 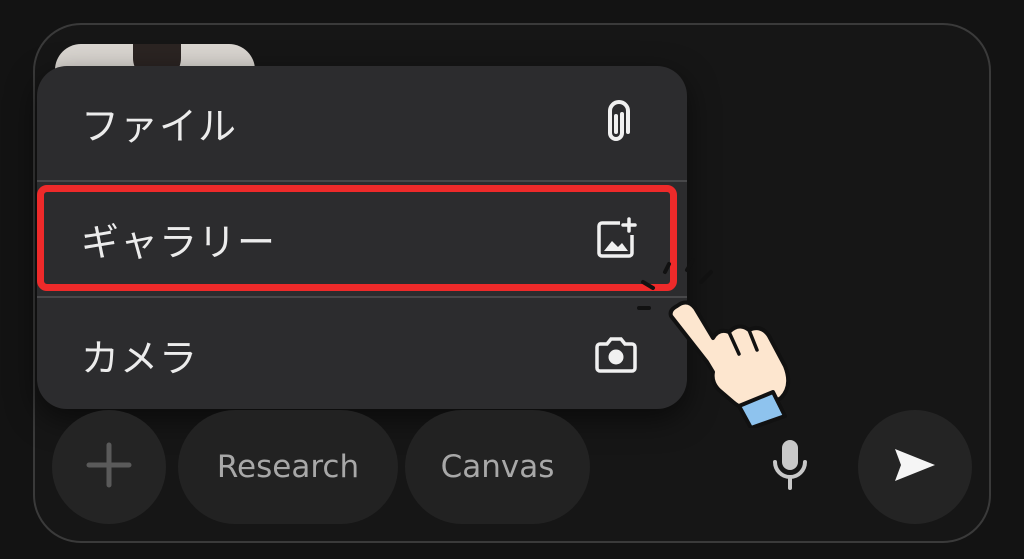 I want to click on canvas-chip-button: Canvas, so click(x=497, y=467).